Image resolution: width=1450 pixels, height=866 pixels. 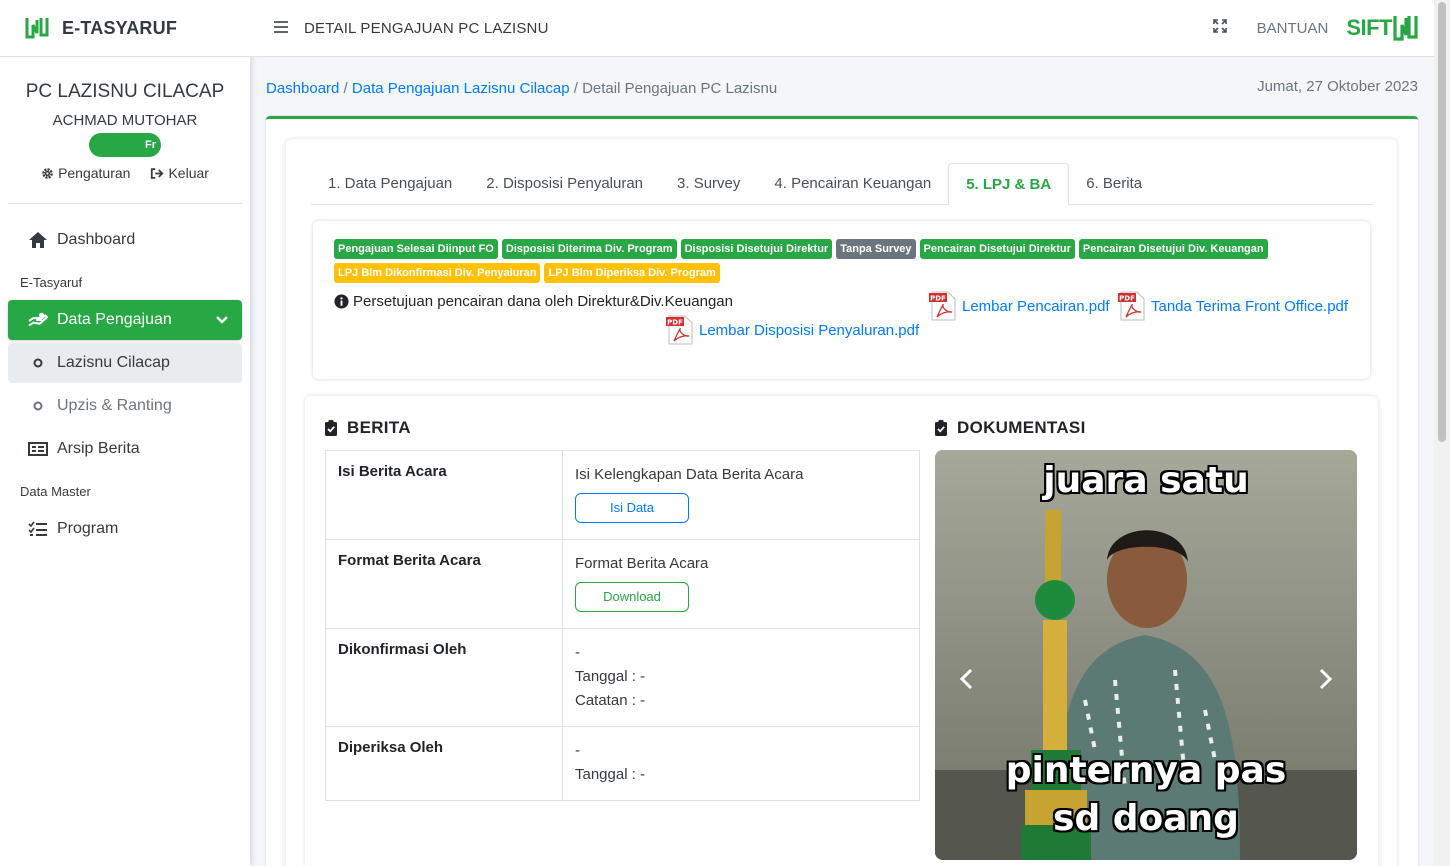 What do you see at coordinates (38, 240) in the screenshot?
I see `home-icon` at bounding box center [38, 240].